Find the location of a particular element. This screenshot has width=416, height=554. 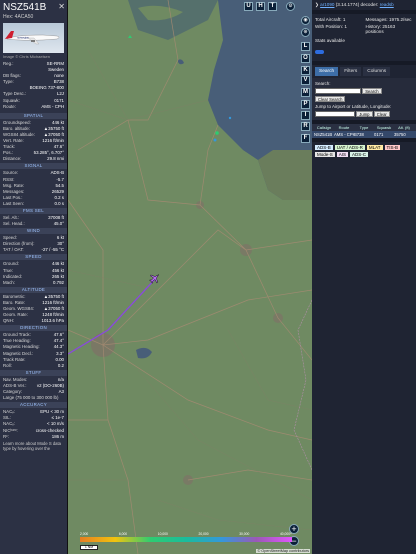

info-row: TAT / OAT: -27 / -55 °C is located at coordinates (33, 250).